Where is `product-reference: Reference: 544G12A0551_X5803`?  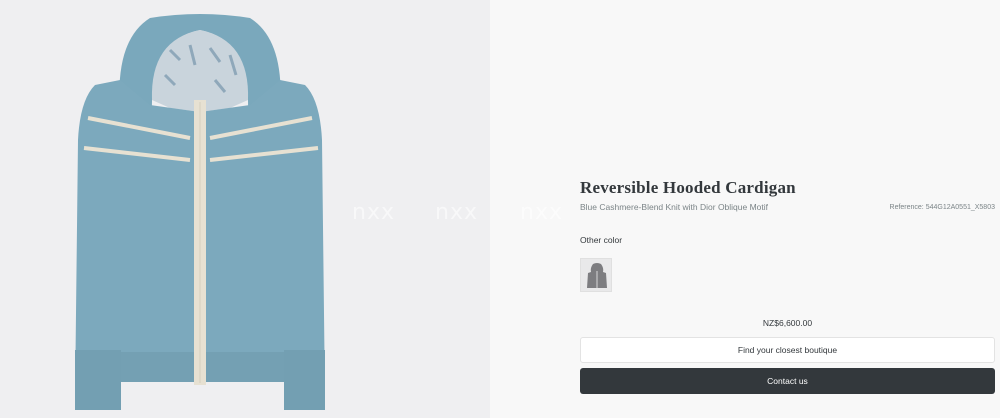 product-reference: Reference: 544G12A0551_X5803 is located at coordinates (942, 207).